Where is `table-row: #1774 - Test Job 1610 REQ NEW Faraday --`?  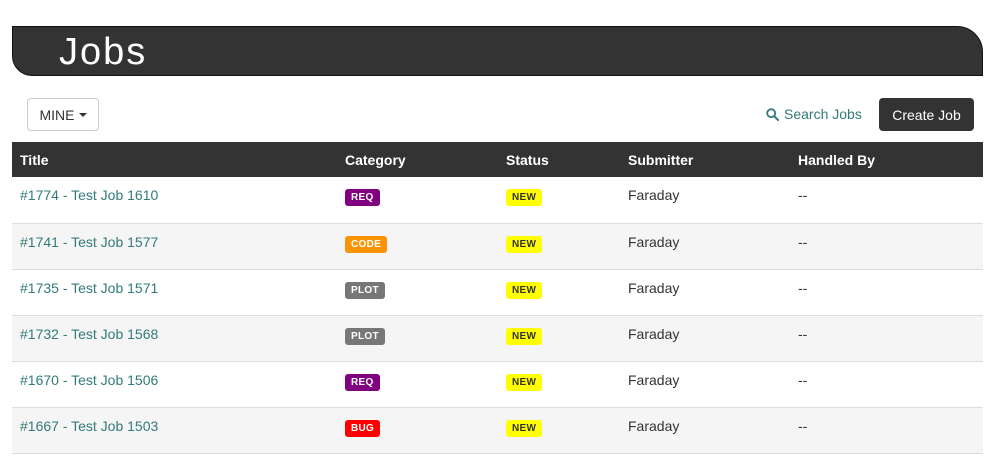
table-row: #1774 - Test Job 1610 REQ NEW Faraday -- is located at coordinates (497, 200).